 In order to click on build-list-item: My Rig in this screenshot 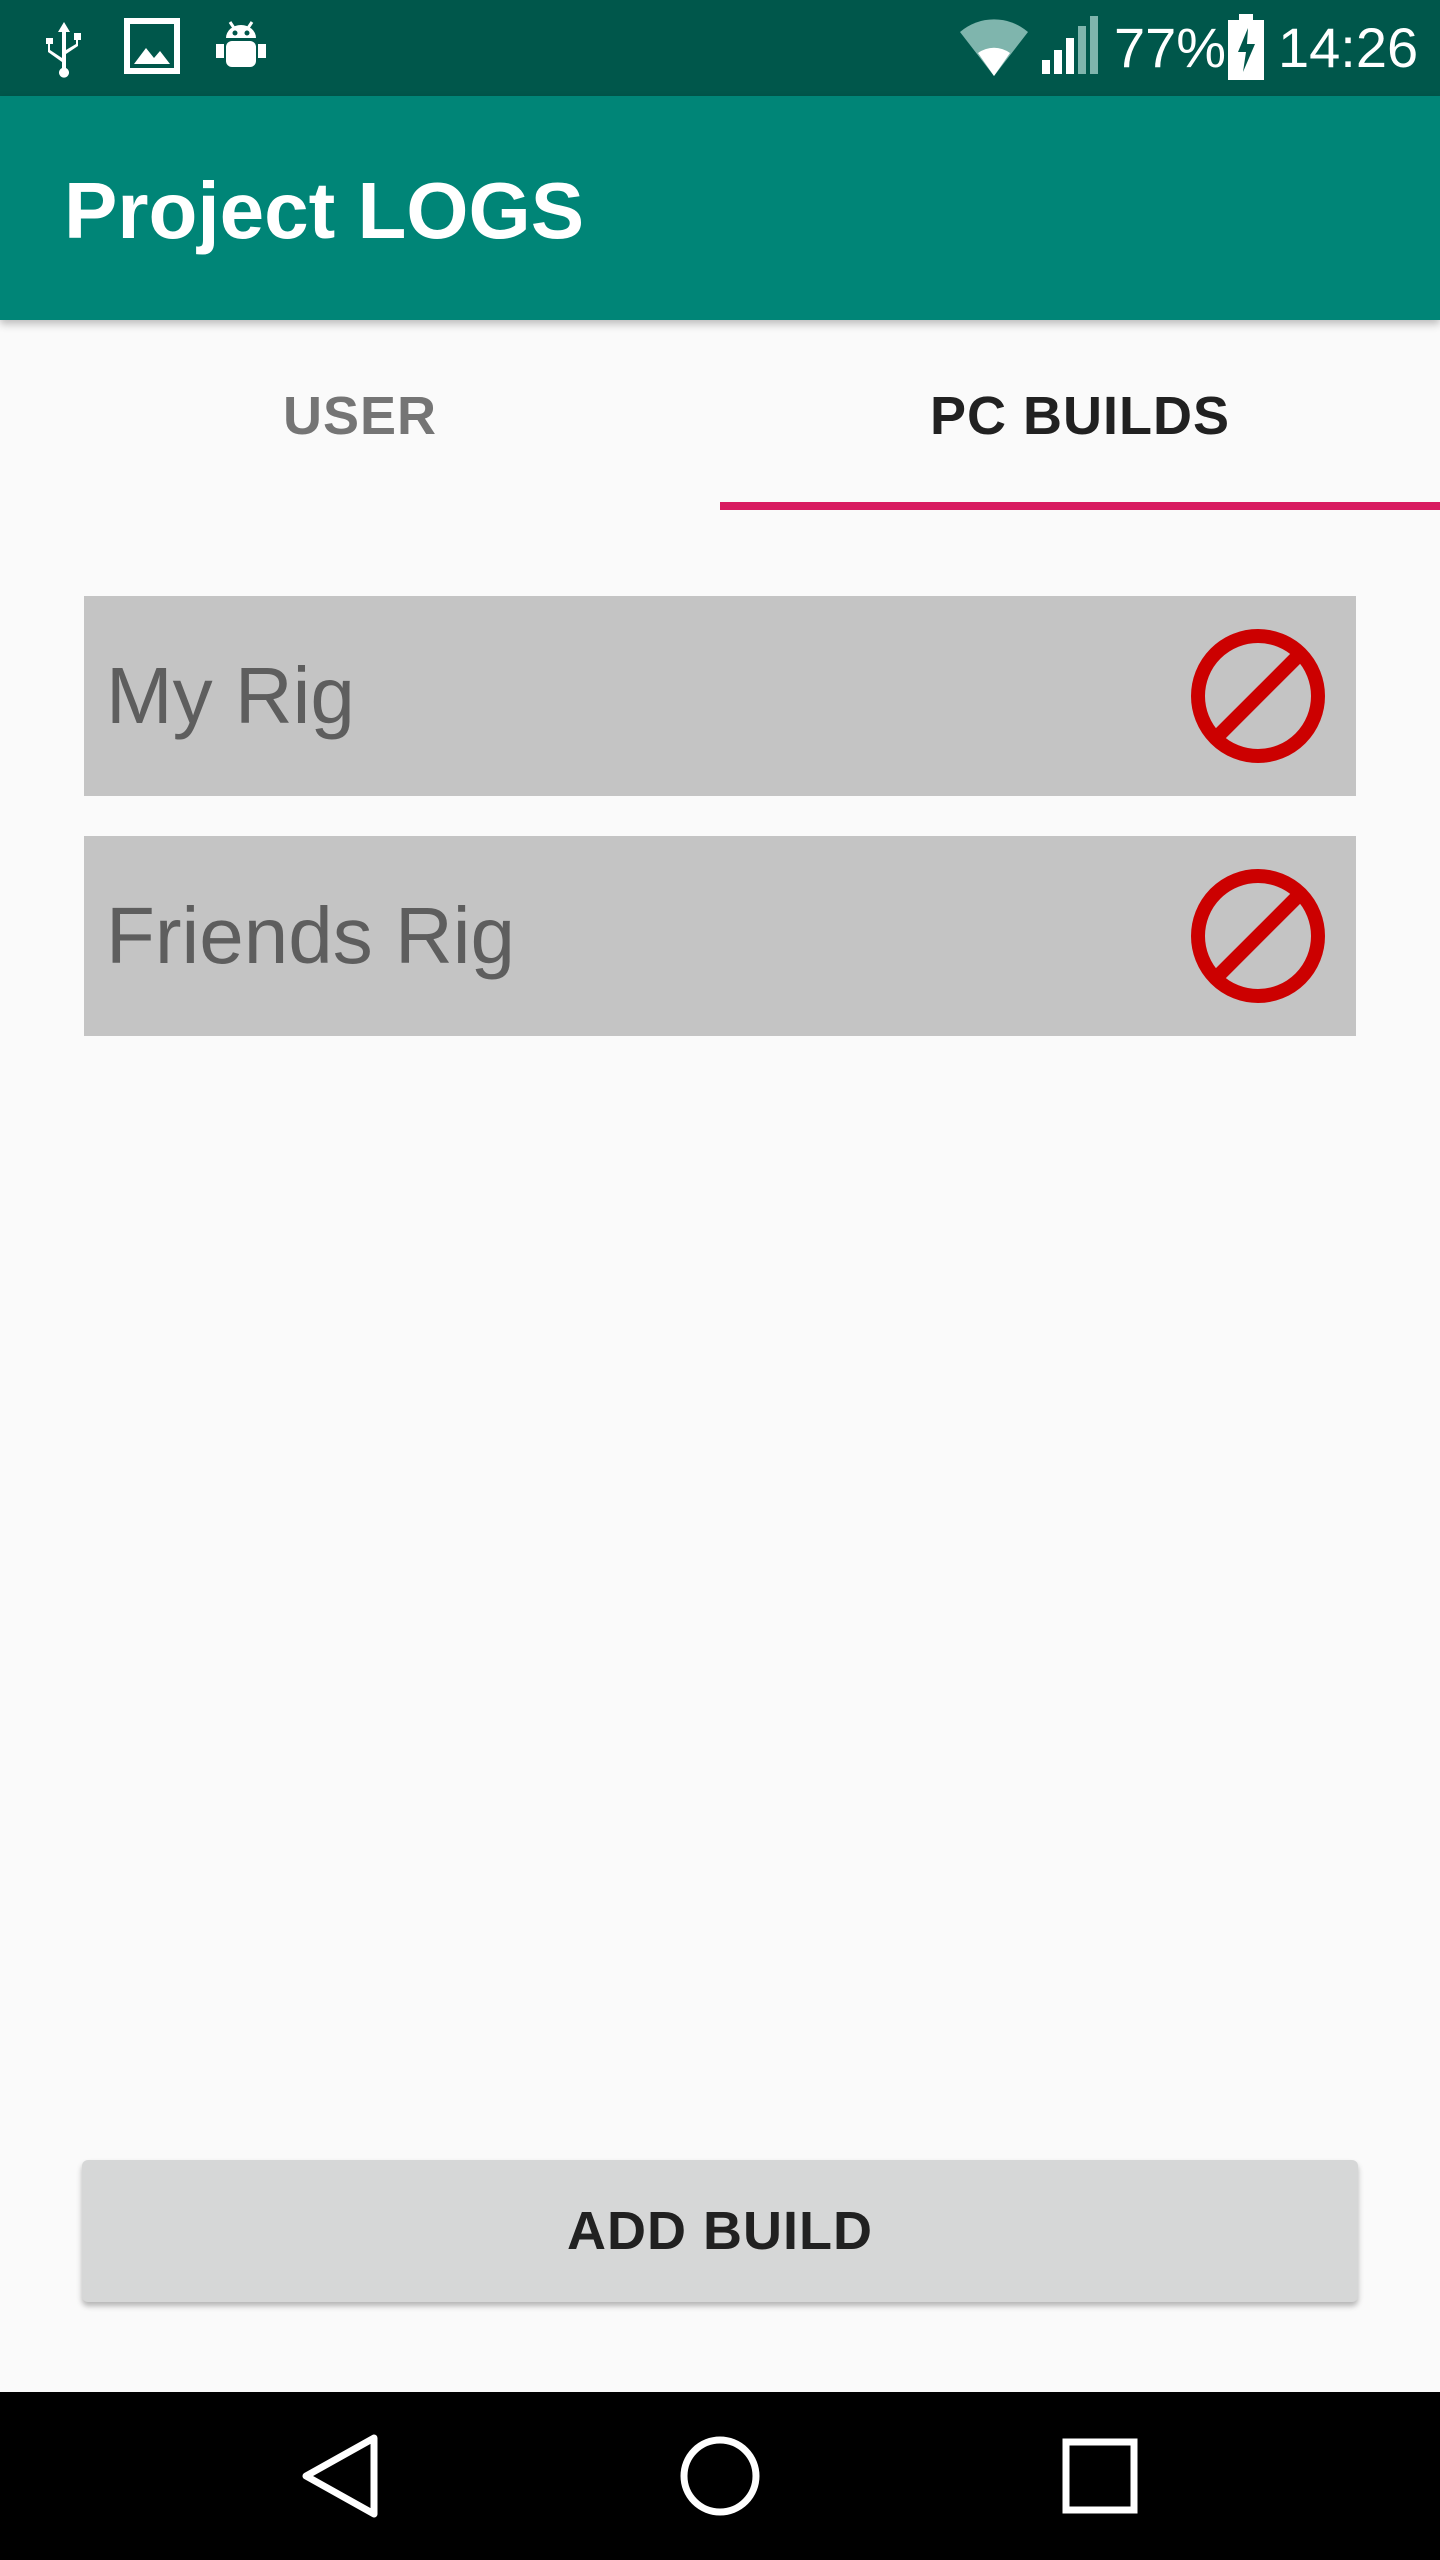, I will do `click(720, 696)`.